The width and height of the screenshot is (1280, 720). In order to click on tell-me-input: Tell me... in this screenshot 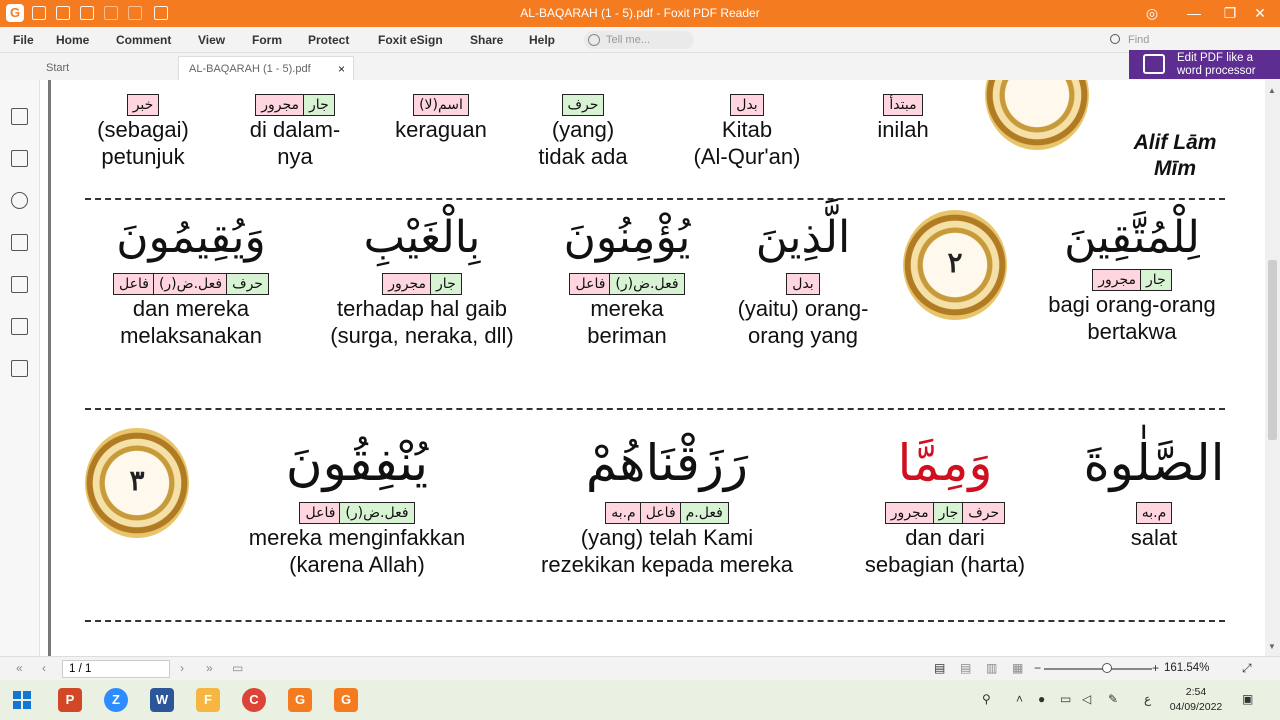, I will do `click(639, 40)`.